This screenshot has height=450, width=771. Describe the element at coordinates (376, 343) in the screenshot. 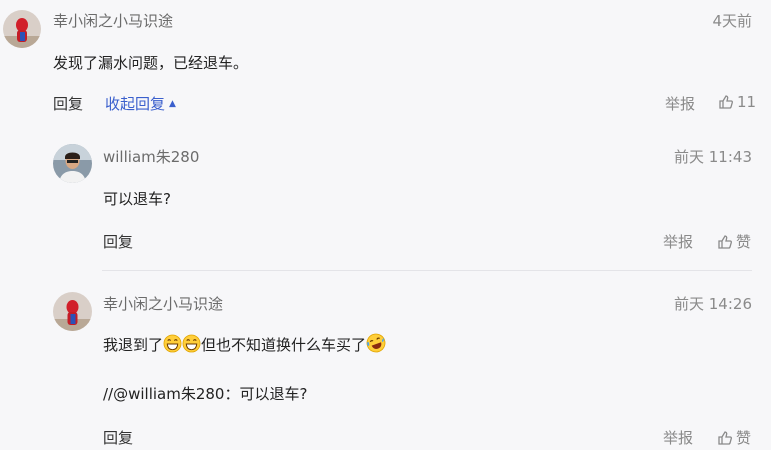

I see `laughing-crying-emoji-icon` at that location.